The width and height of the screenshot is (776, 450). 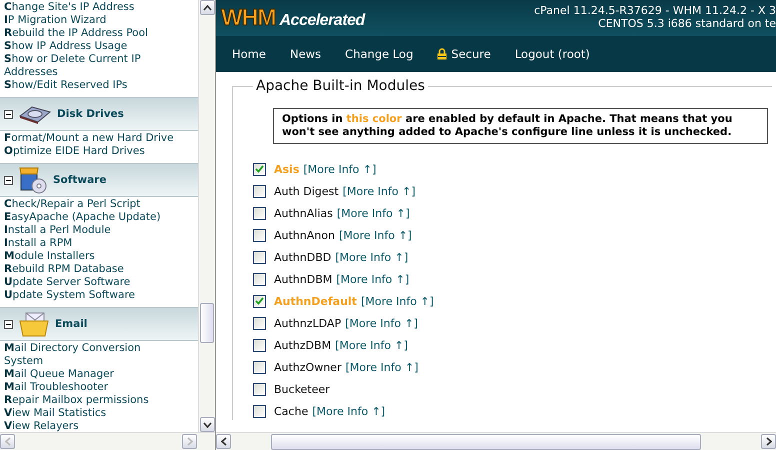 What do you see at coordinates (93, 400) in the screenshot?
I see `sidebar-link: Repair Mailbox permissions` at bounding box center [93, 400].